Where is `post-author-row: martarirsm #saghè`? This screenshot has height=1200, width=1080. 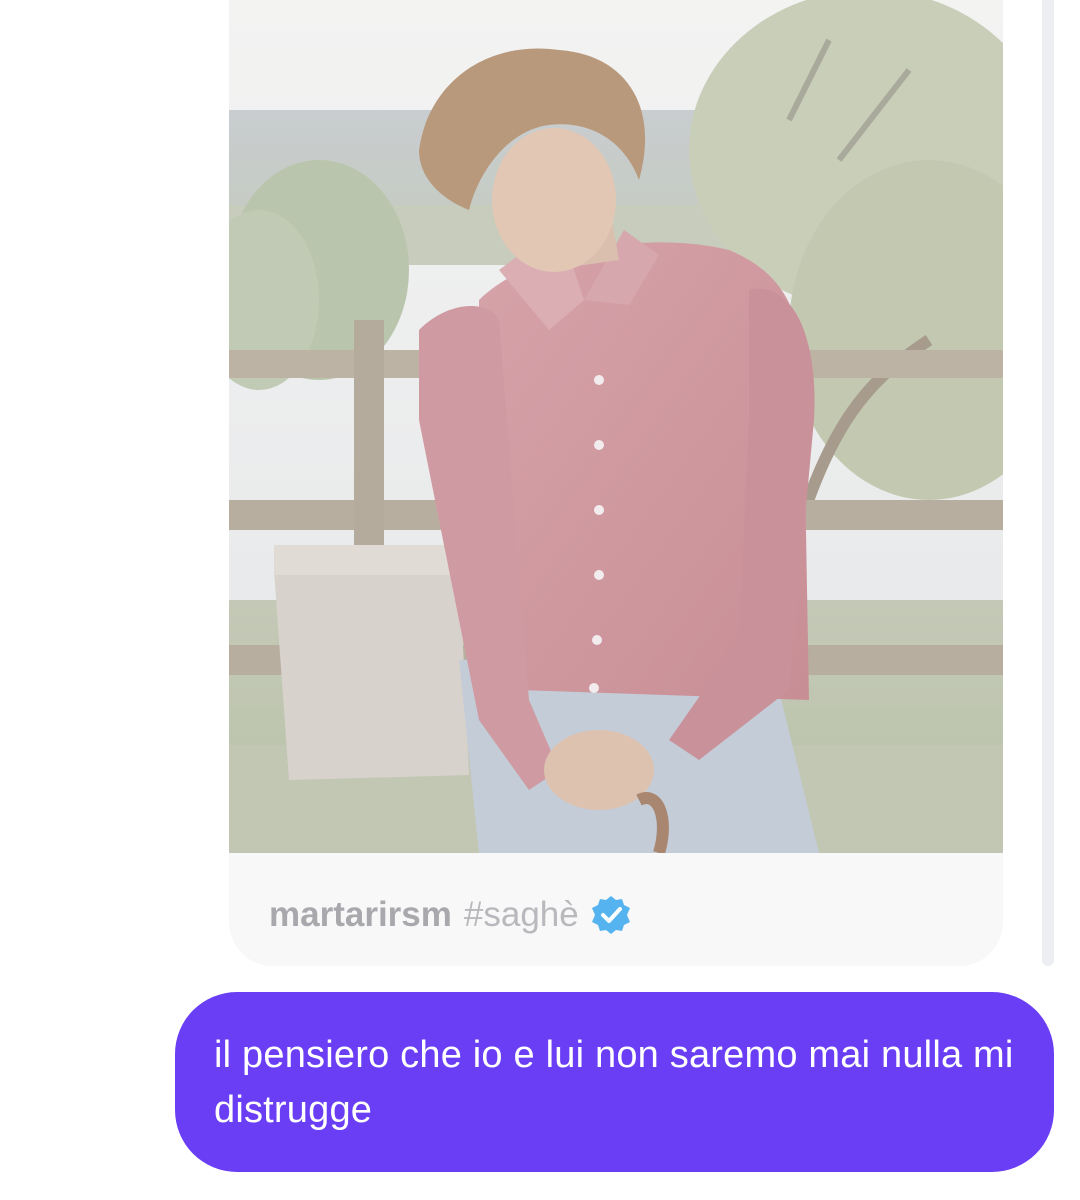
post-author-row: martarirsm #saghè is located at coordinates (450, 915).